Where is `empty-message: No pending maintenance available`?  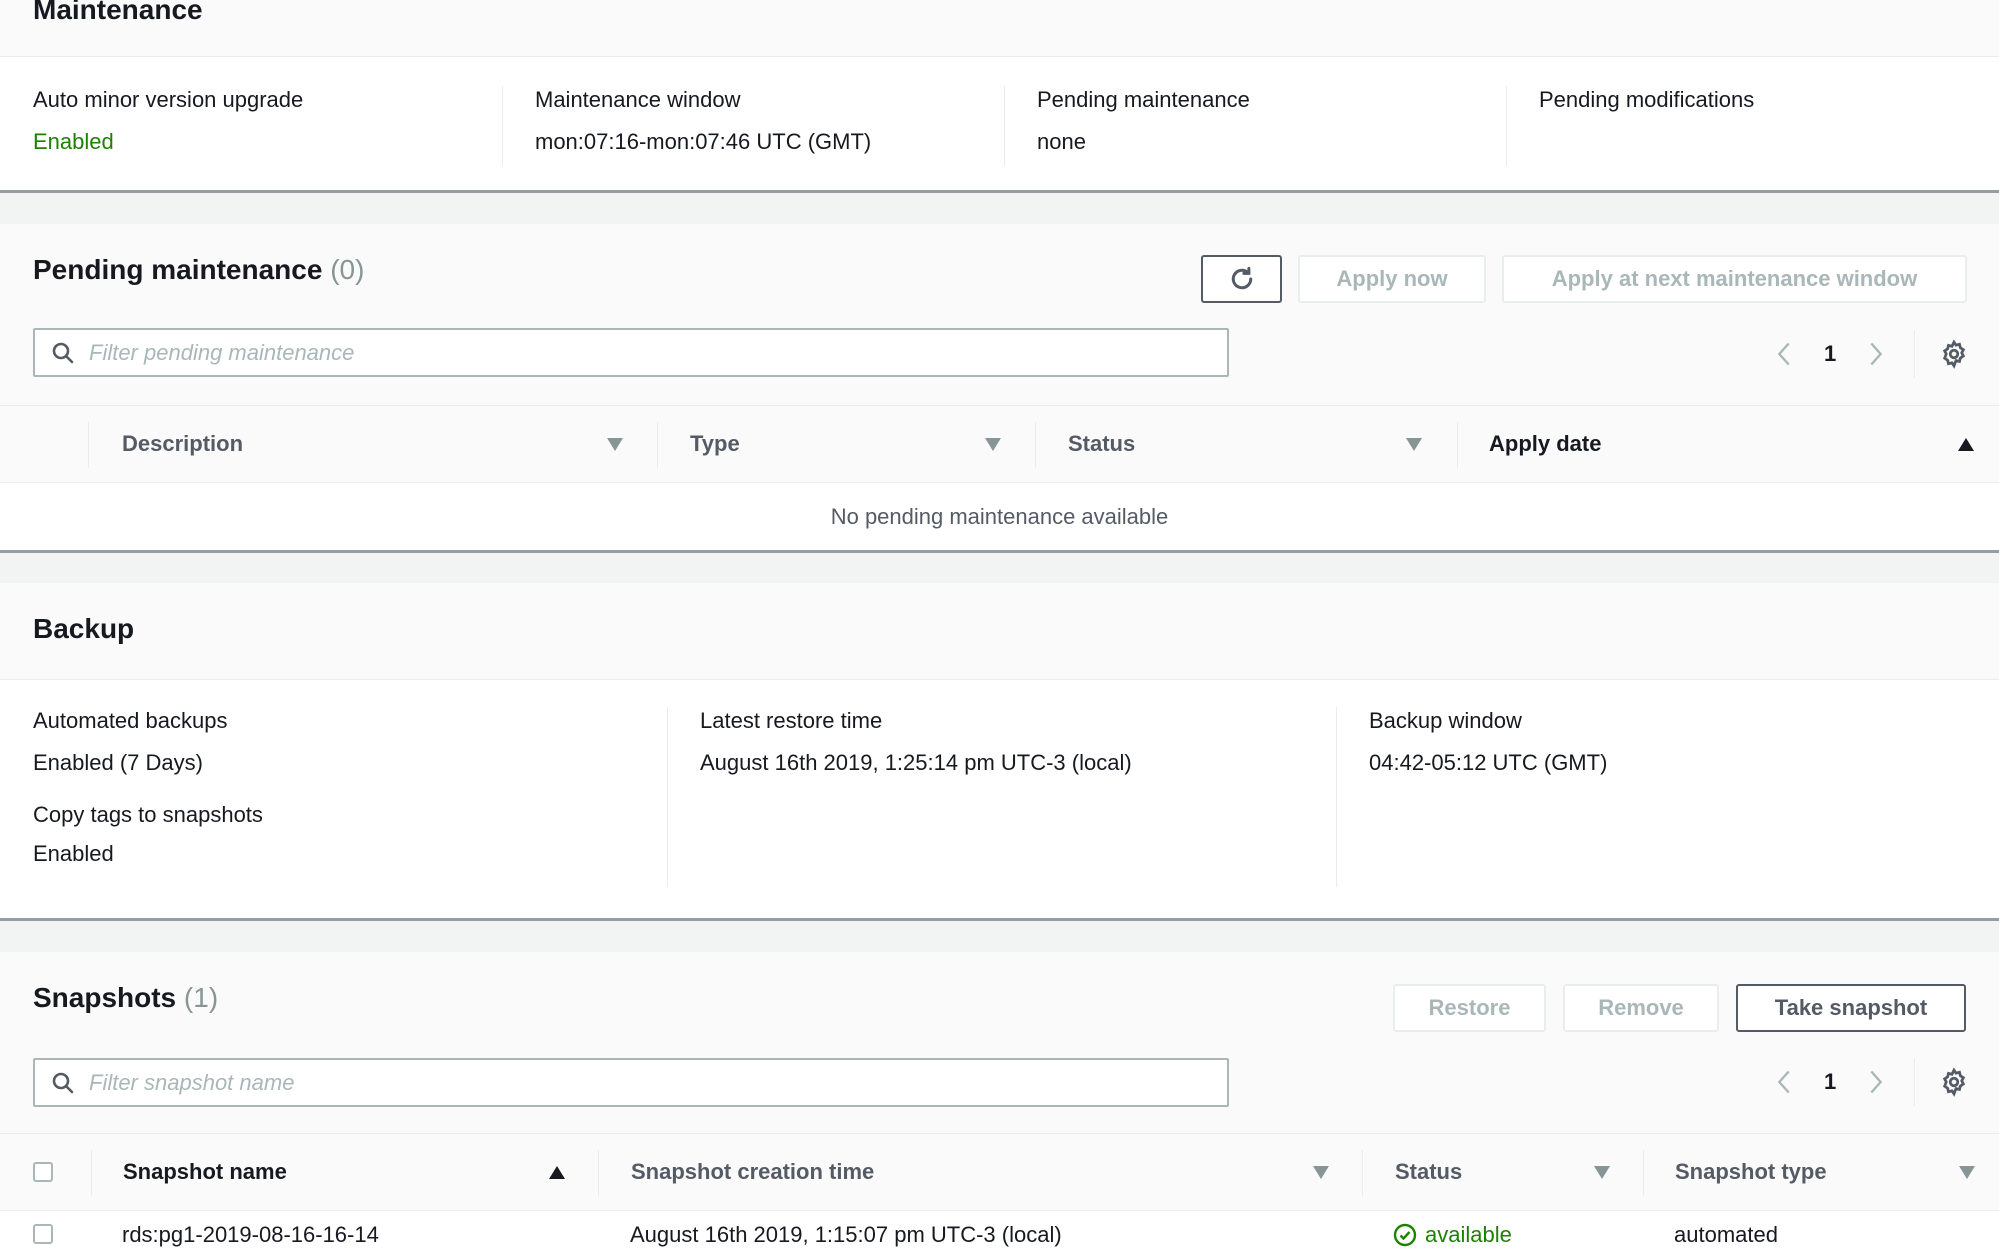 empty-message: No pending maintenance available is located at coordinates (999, 516).